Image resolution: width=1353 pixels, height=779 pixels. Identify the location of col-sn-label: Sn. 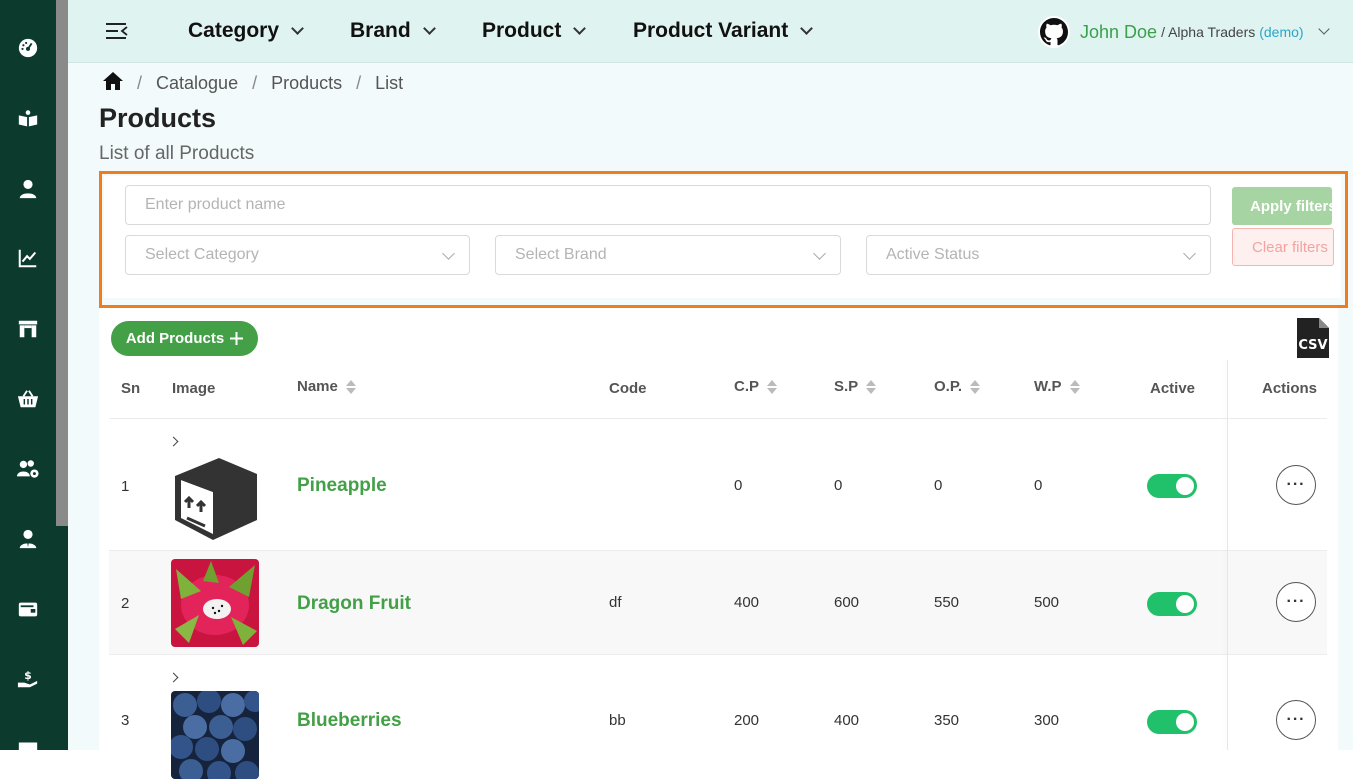
(131, 388).